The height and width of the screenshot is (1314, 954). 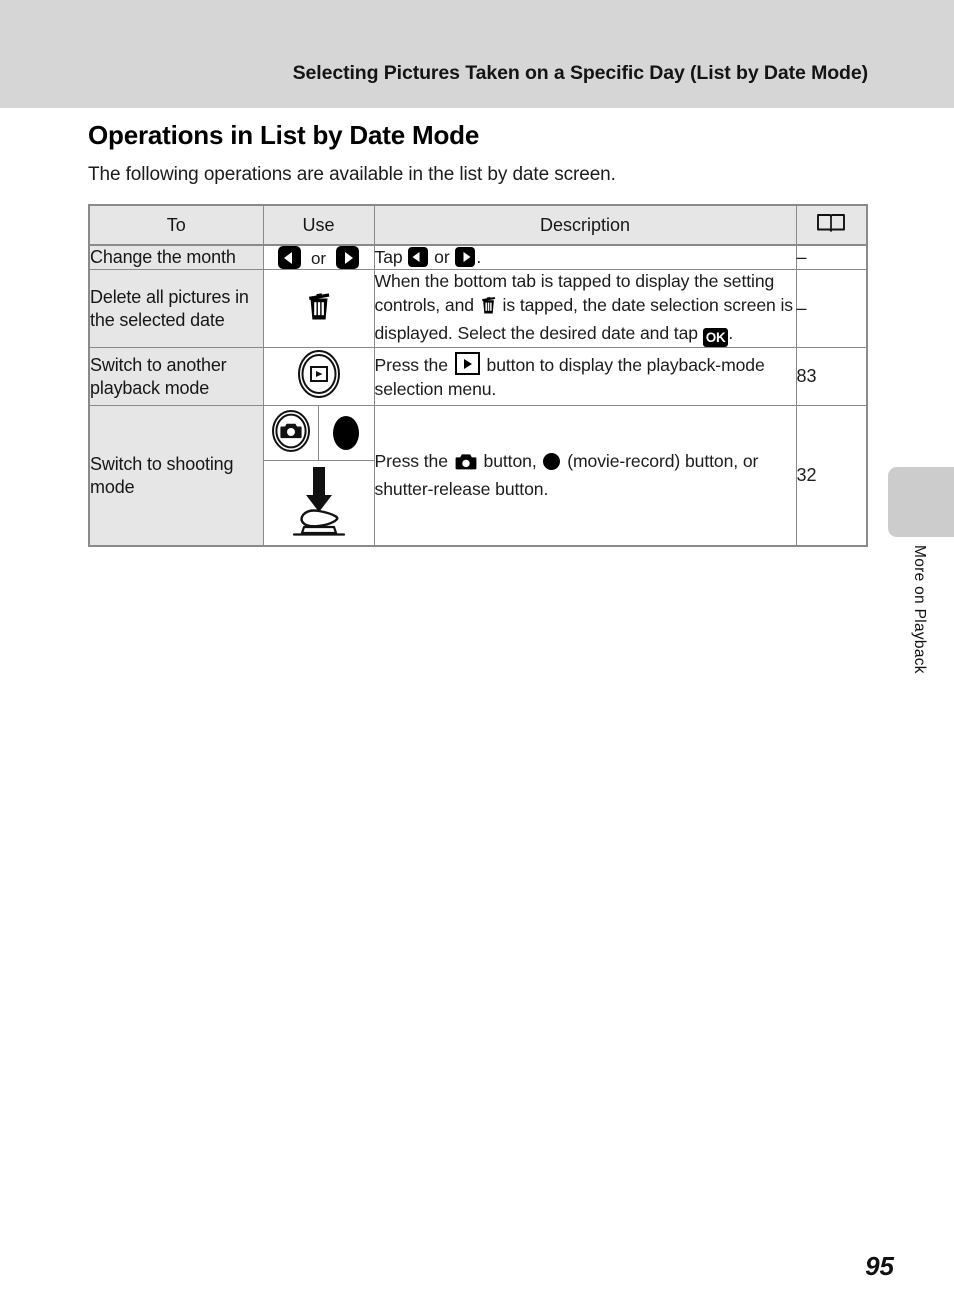 I want to click on description-text-suffix: ., so click(x=479, y=257).